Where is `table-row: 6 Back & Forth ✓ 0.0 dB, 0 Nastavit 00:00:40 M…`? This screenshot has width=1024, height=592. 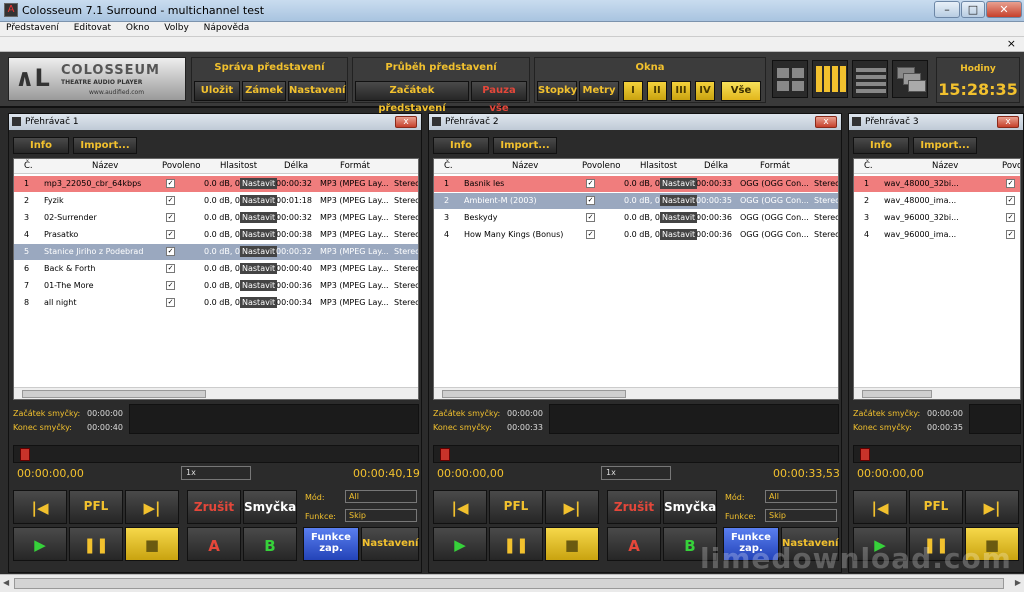 table-row: 6 Back & Forth ✓ 0.0 dB, 0 Nastavit 00:00:40 M… is located at coordinates (216, 269).